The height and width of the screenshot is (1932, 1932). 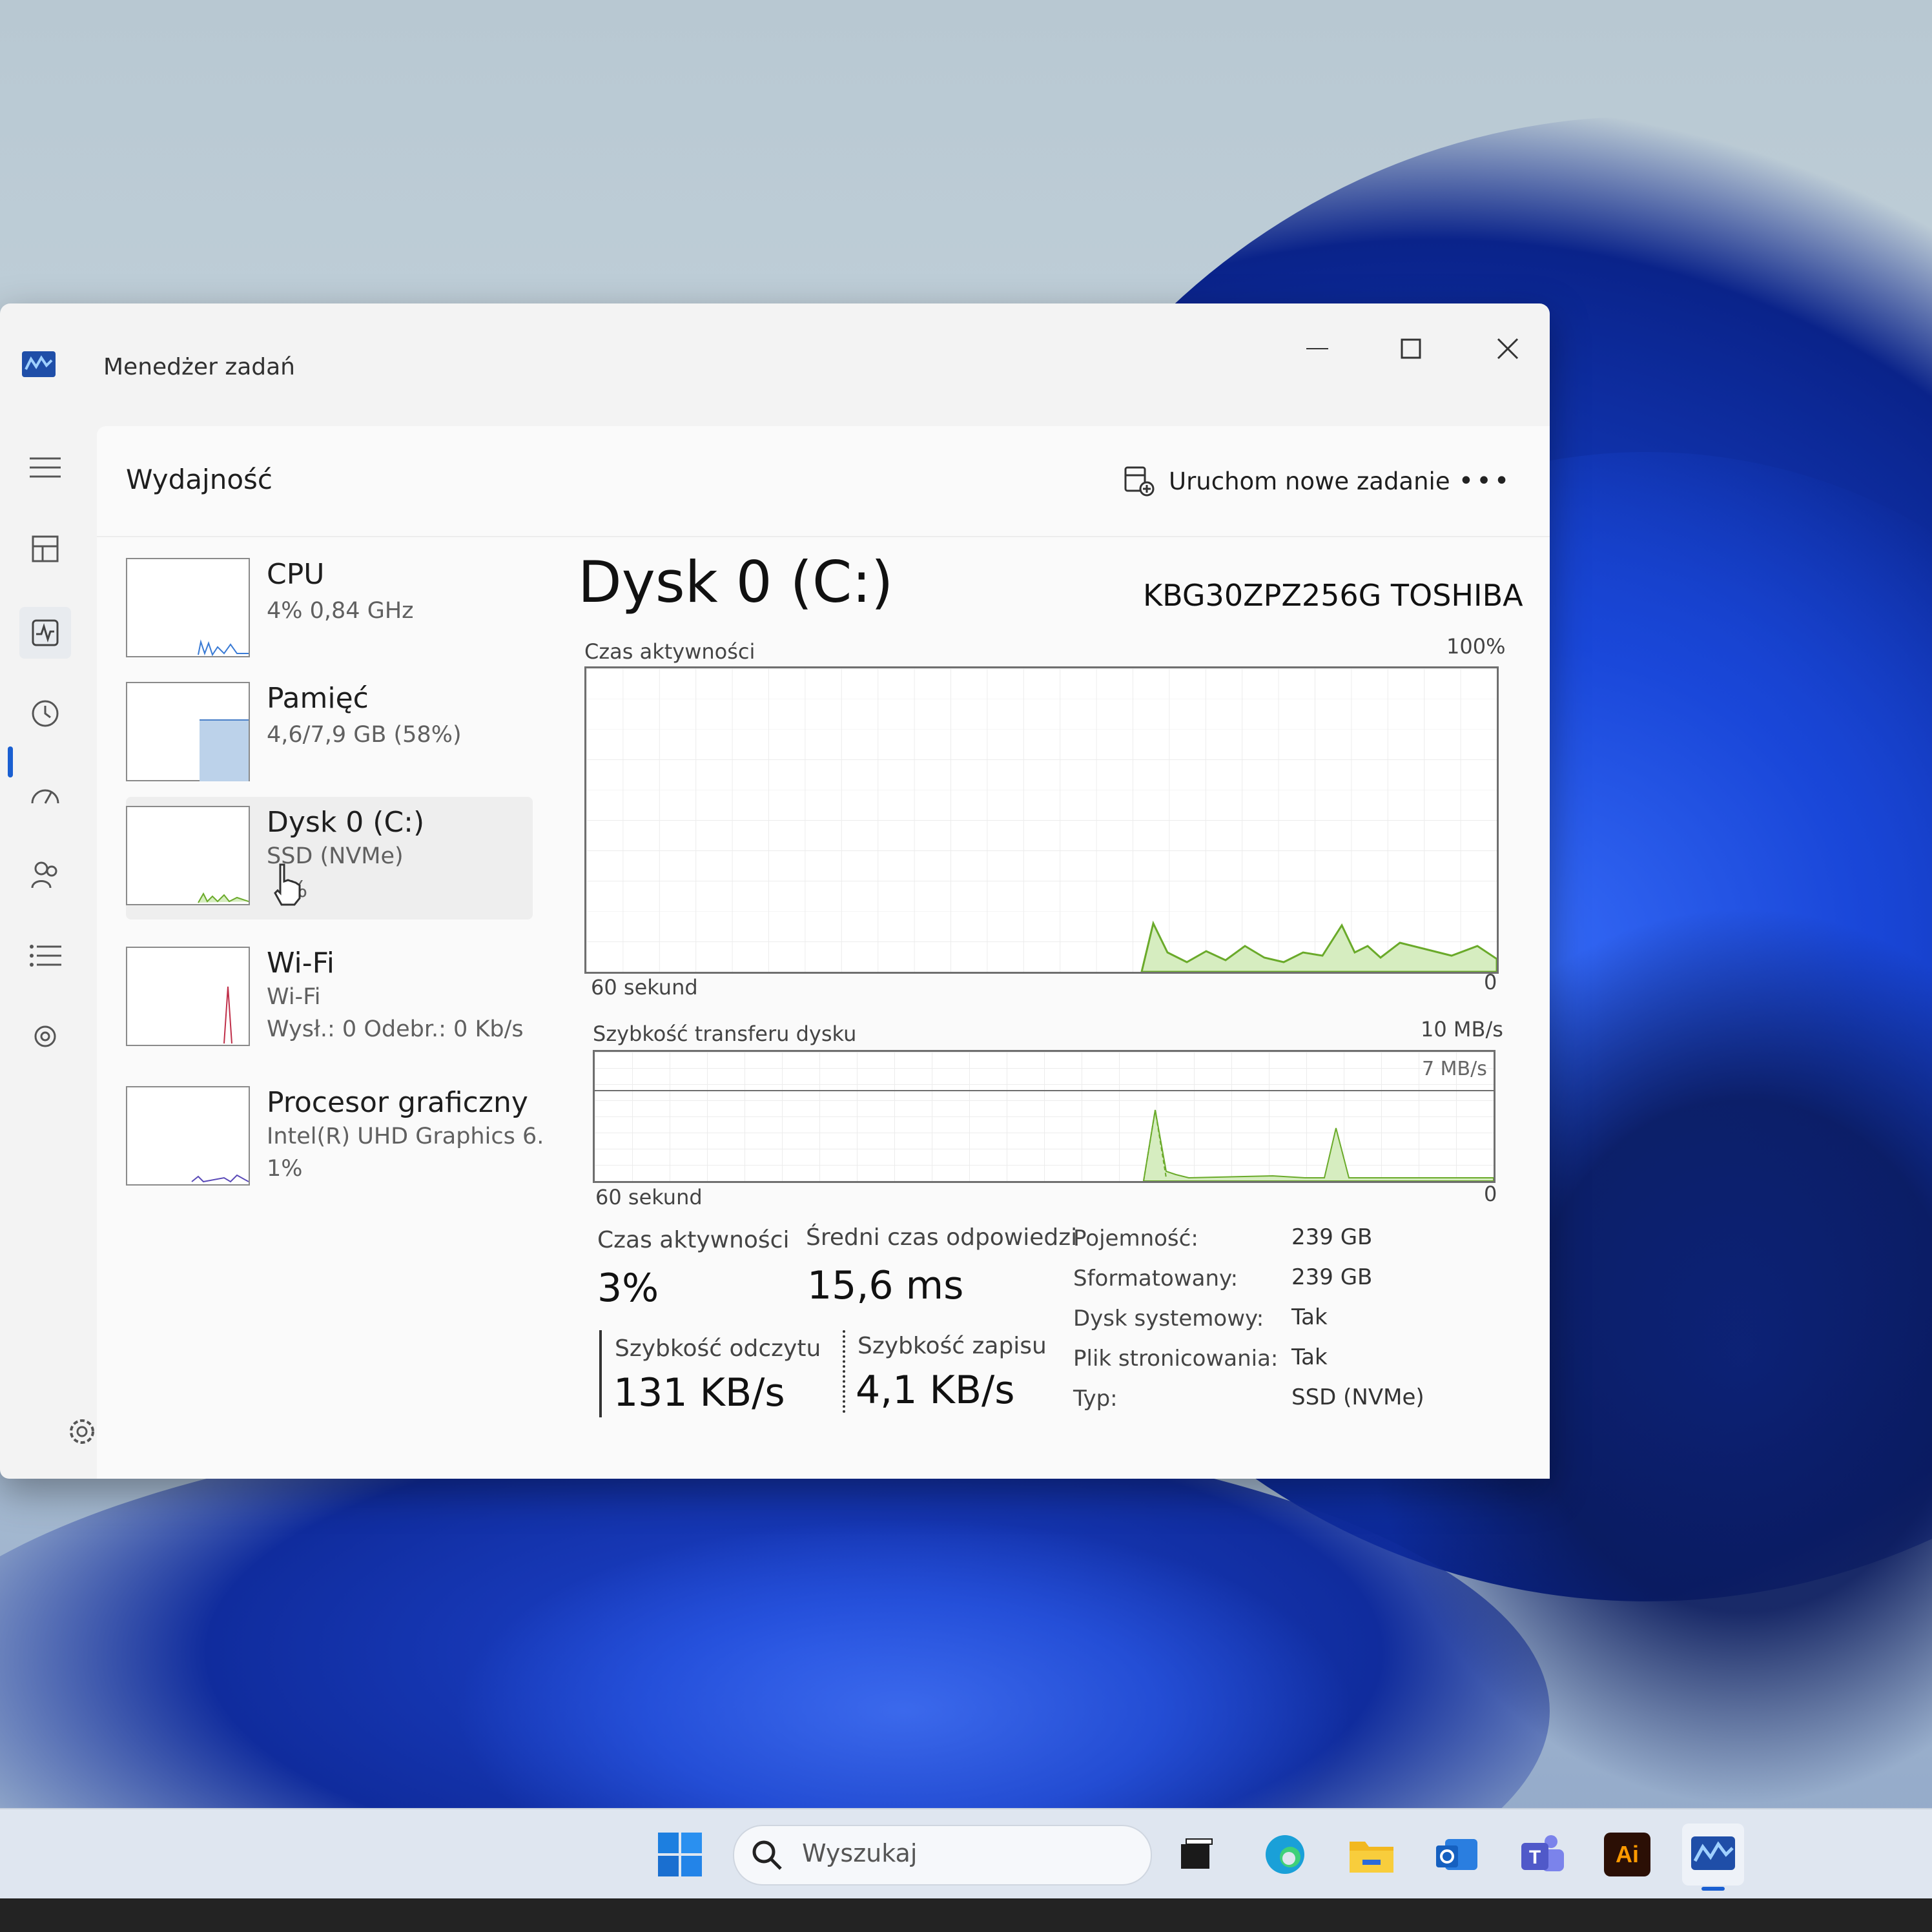 I want to click on type-label: Typ:, so click(x=1095, y=1399).